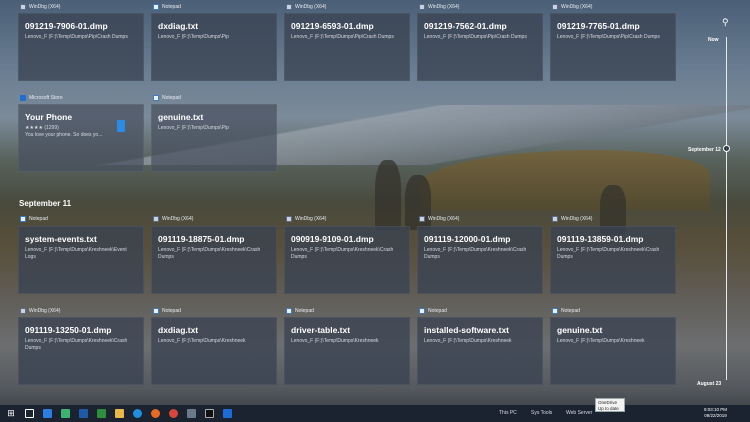 This screenshot has width=750, height=422. I want to click on timeline-scroll-handle, so click(726, 148).